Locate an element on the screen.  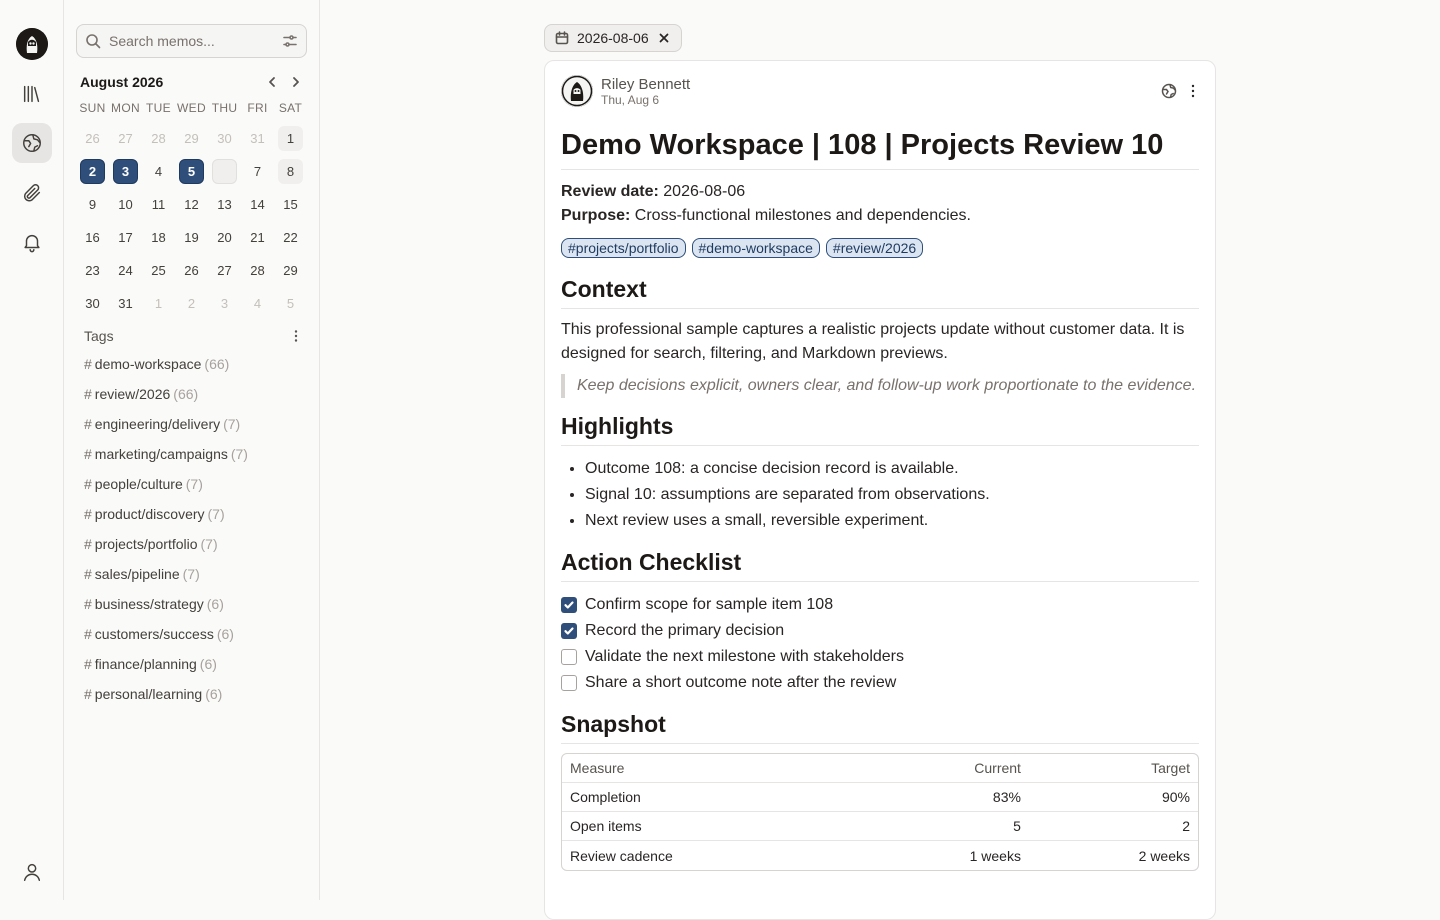
calendar-day: 9 is located at coordinates (92, 204).